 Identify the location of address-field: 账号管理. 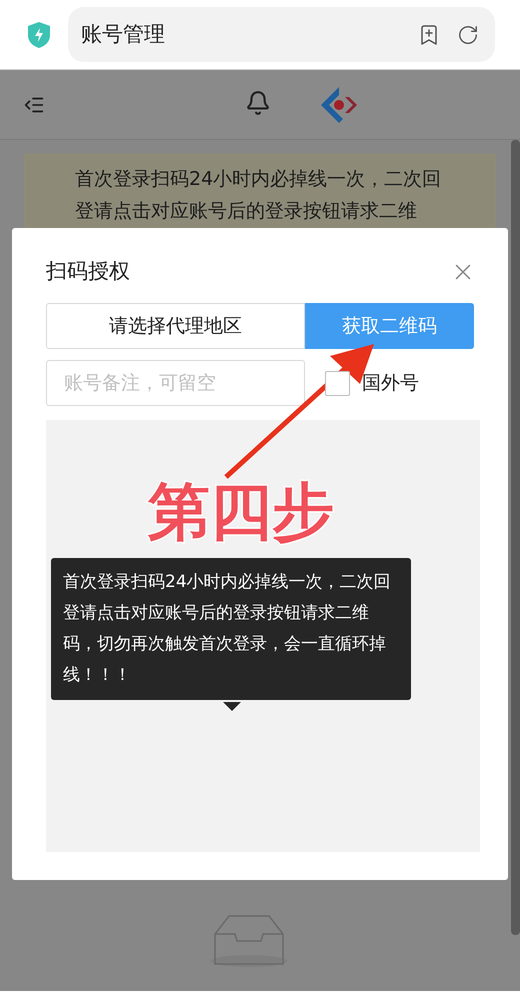
(281, 34).